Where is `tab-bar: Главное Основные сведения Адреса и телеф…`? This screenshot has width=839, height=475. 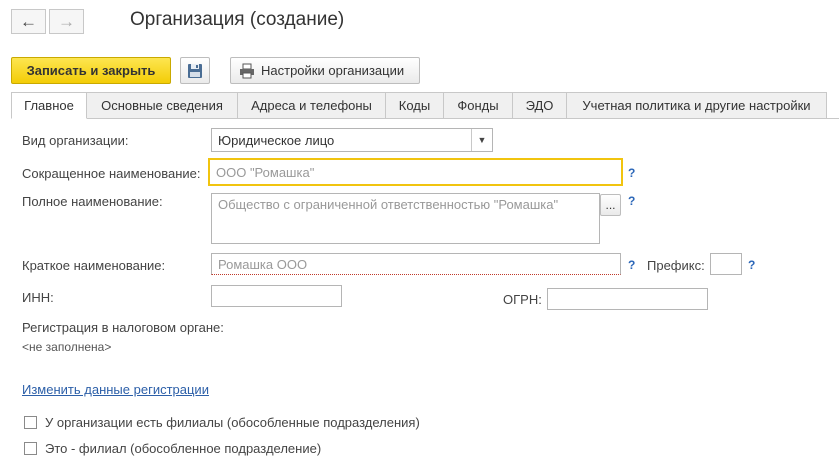
tab-bar: Главное Основные сведения Адреса и телеф… is located at coordinates (419, 105).